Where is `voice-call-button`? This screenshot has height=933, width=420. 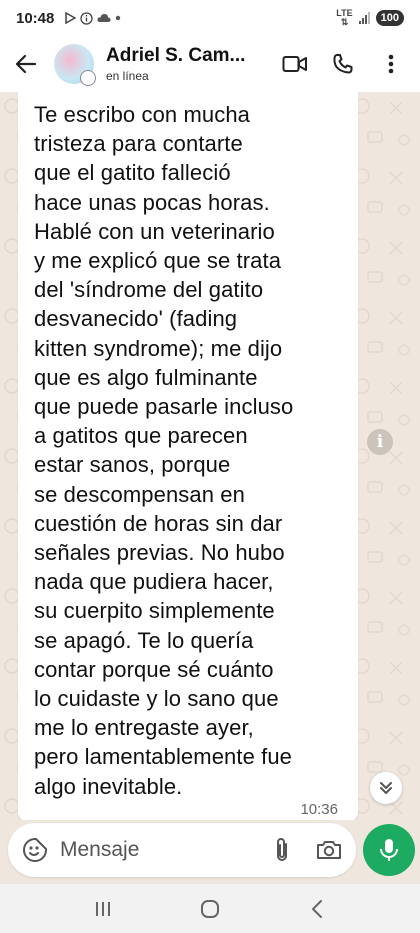
voice-call-button is located at coordinates (343, 64).